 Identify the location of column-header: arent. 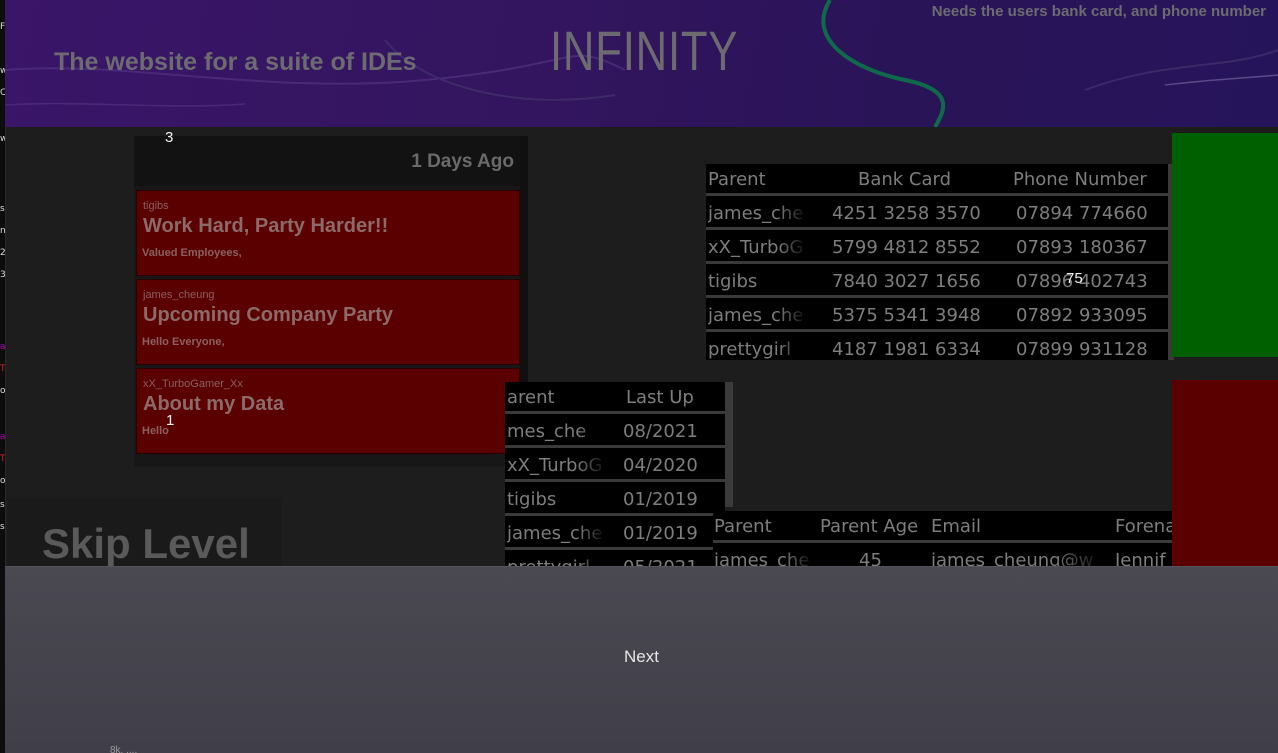
(531, 397).